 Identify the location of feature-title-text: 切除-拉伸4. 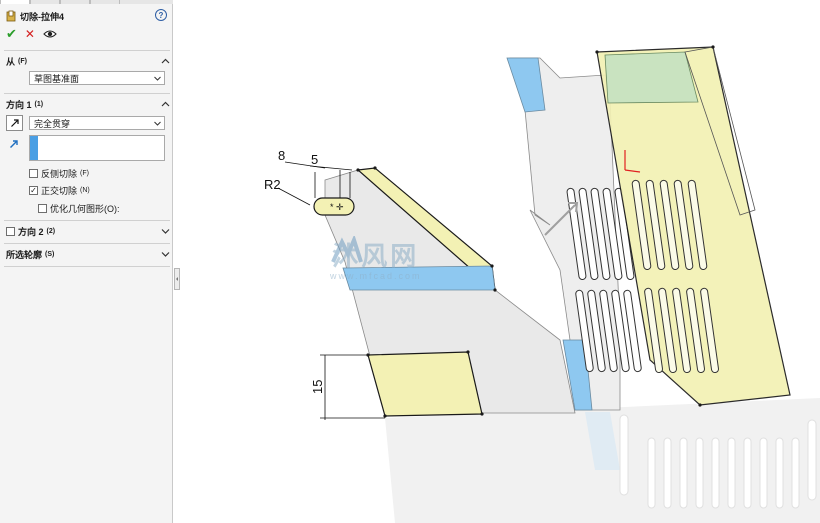
(42, 16).